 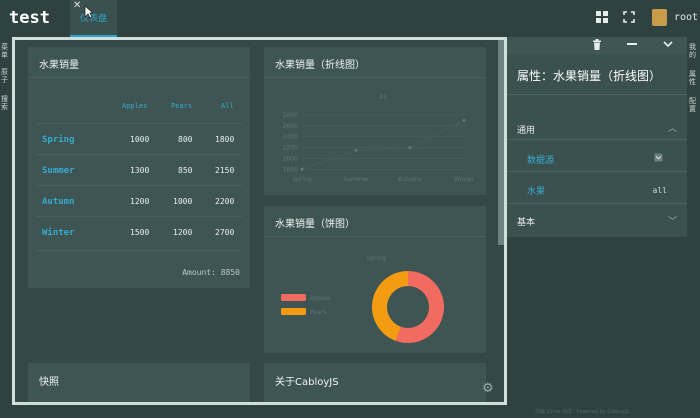 I want to click on column-header-all: All, so click(x=227, y=106).